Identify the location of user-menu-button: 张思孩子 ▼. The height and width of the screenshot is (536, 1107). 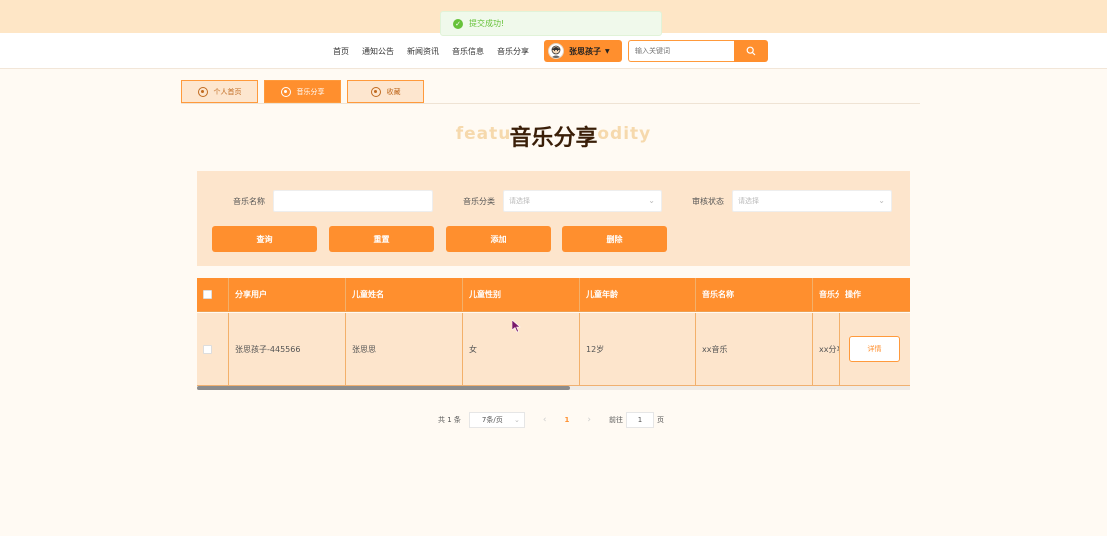
(583, 51).